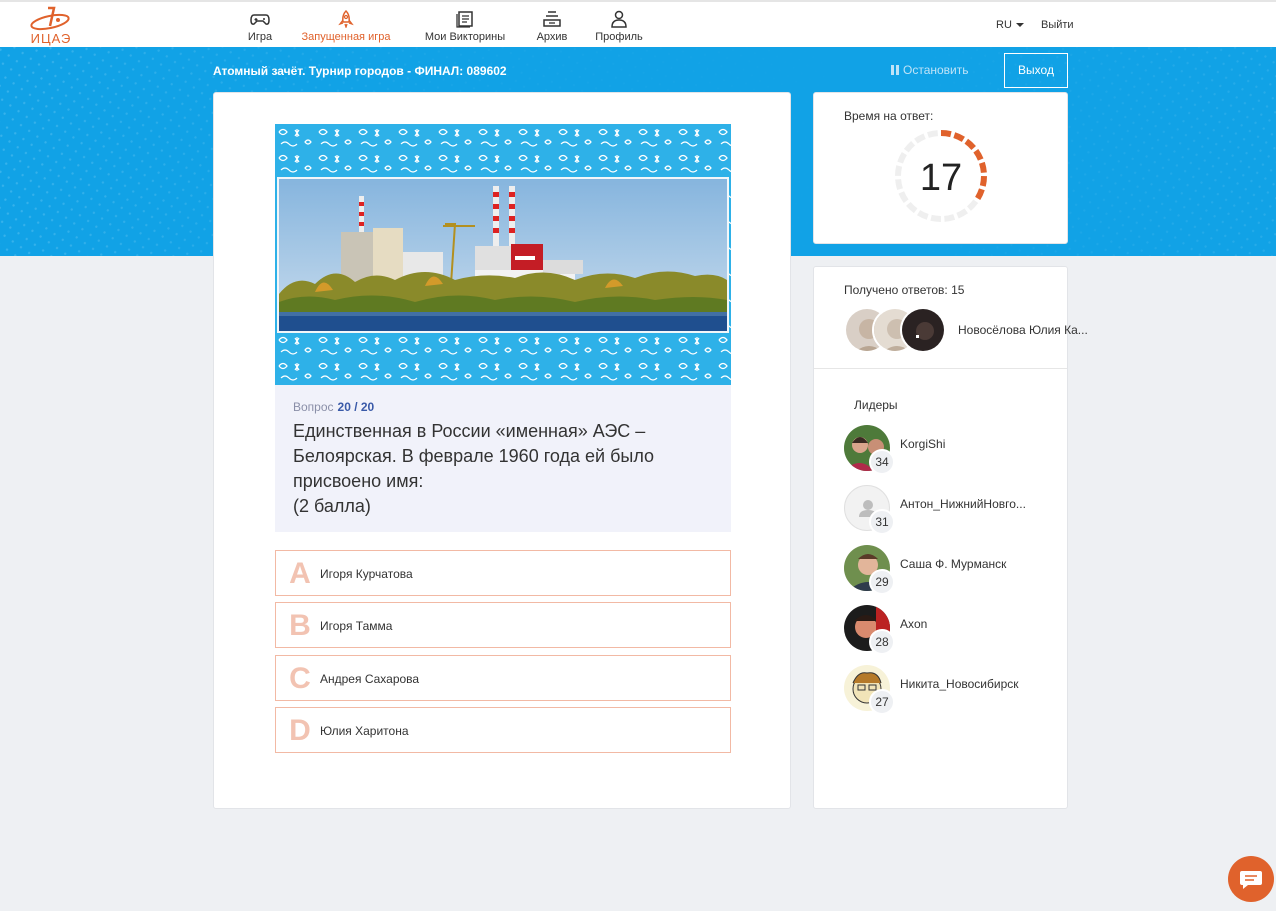 Image resolution: width=1276 pixels, height=911 pixels. Describe the element at coordinates (370, 679) in the screenshot. I see `answer-label: Андрея Сахарова` at that location.